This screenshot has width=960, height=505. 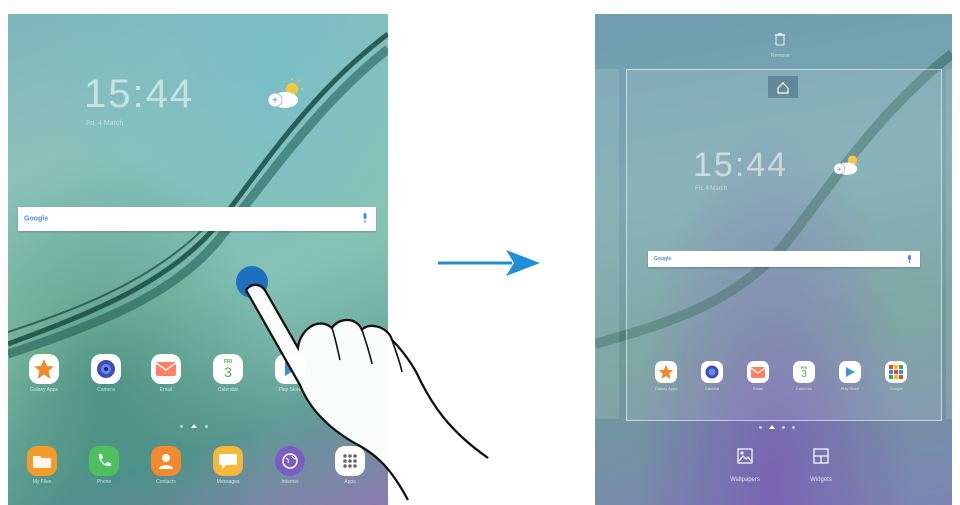 I want to click on clock-date: Fri, 4 March, so click(x=711, y=189).